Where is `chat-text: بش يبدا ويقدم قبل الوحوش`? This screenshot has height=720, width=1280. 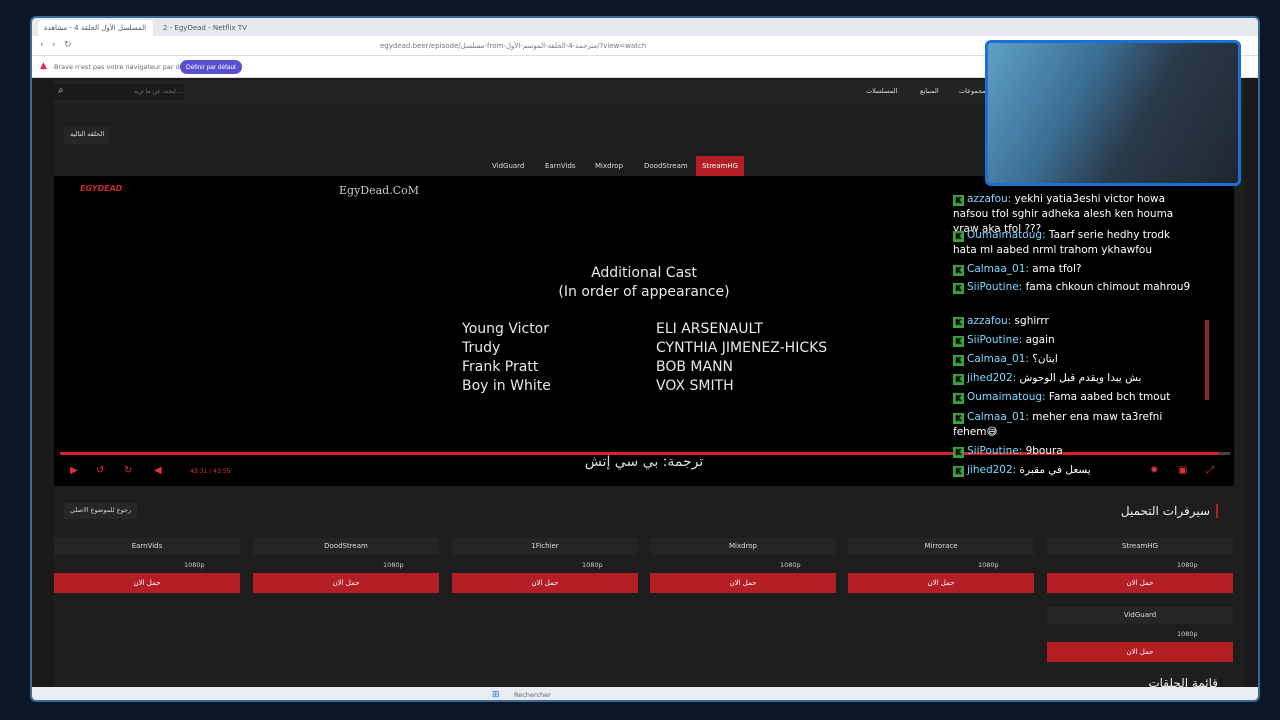 chat-text: بش يبدا ويقدم قبل الوحوش is located at coordinates (1079, 378).